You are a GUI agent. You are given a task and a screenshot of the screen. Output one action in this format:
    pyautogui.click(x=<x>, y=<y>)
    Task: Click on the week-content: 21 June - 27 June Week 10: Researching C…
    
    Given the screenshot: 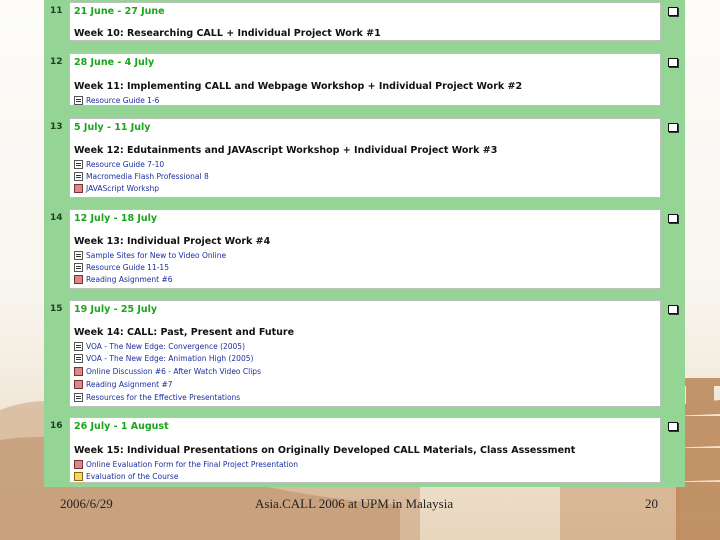 What is the action you would take?
    pyautogui.click(x=373, y=21)
    